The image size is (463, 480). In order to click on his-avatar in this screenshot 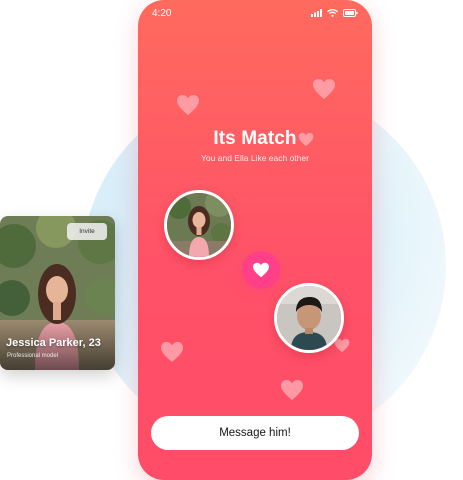, I will do `click(309, 318)`.